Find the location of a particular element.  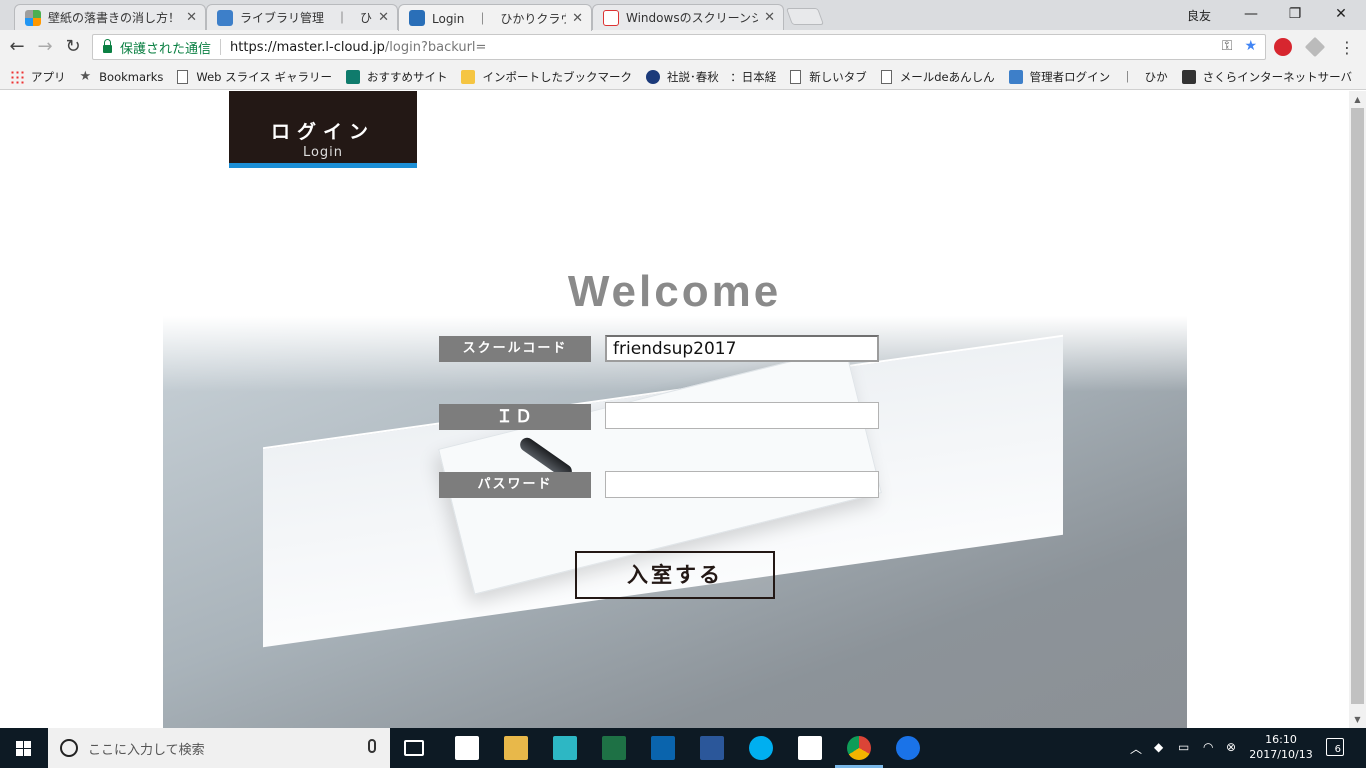

login-title-en: Login is located at coordinates (323, 152).